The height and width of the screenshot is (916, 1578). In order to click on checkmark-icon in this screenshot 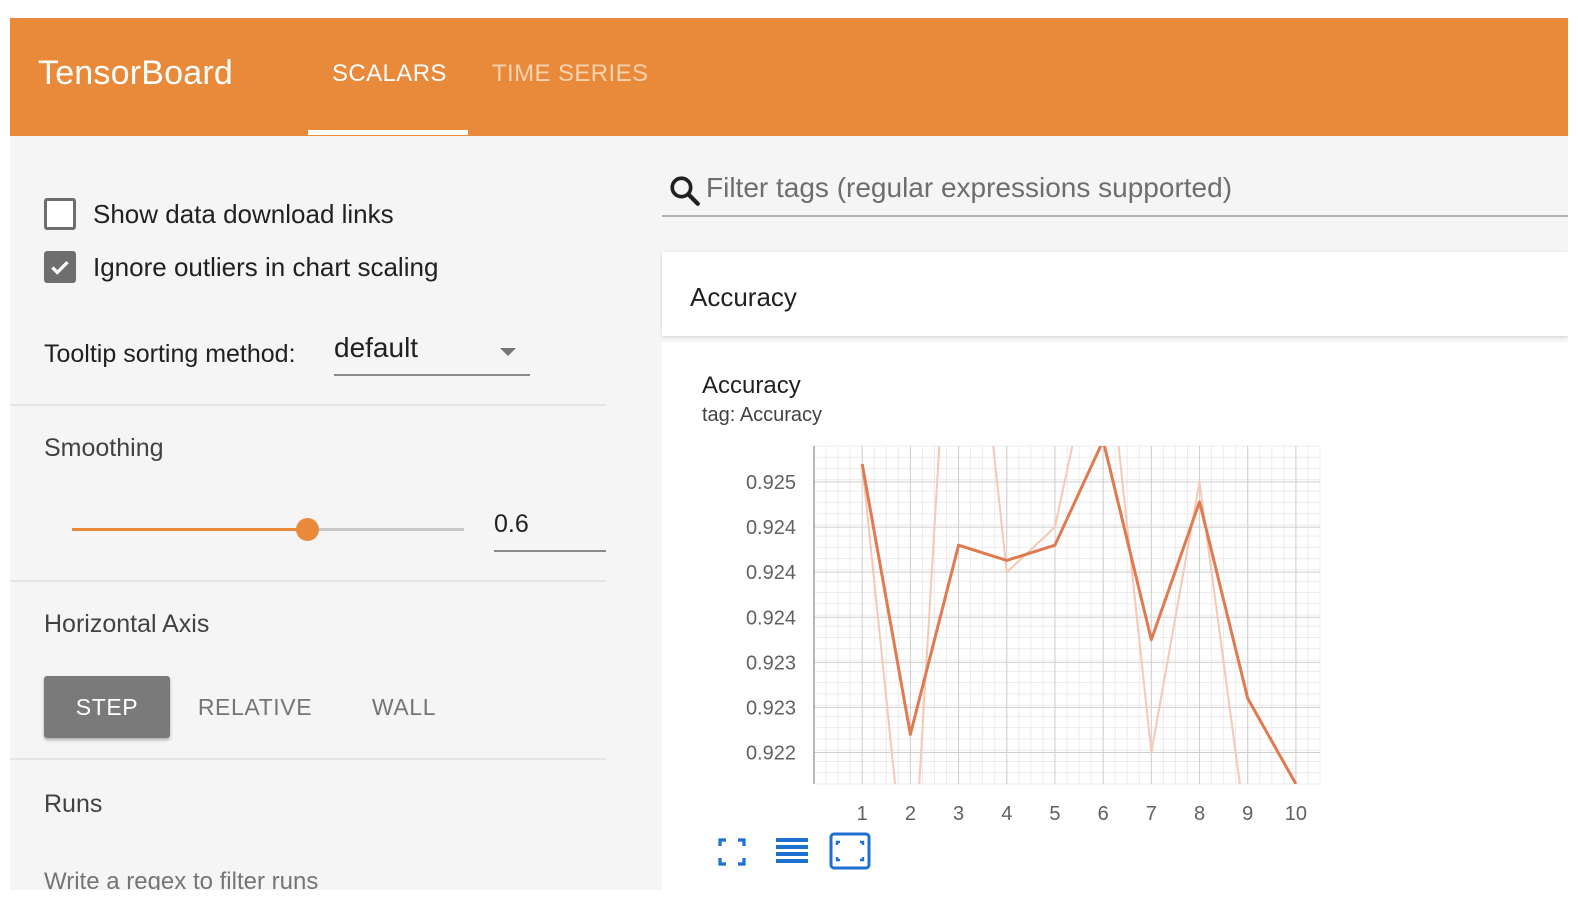, I will do `click(60, 267)`.